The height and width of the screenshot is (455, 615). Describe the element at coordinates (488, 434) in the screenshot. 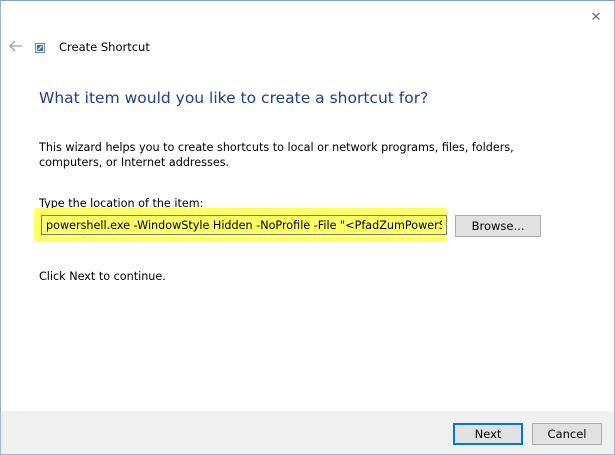

I see `next-button: Next` at that location.